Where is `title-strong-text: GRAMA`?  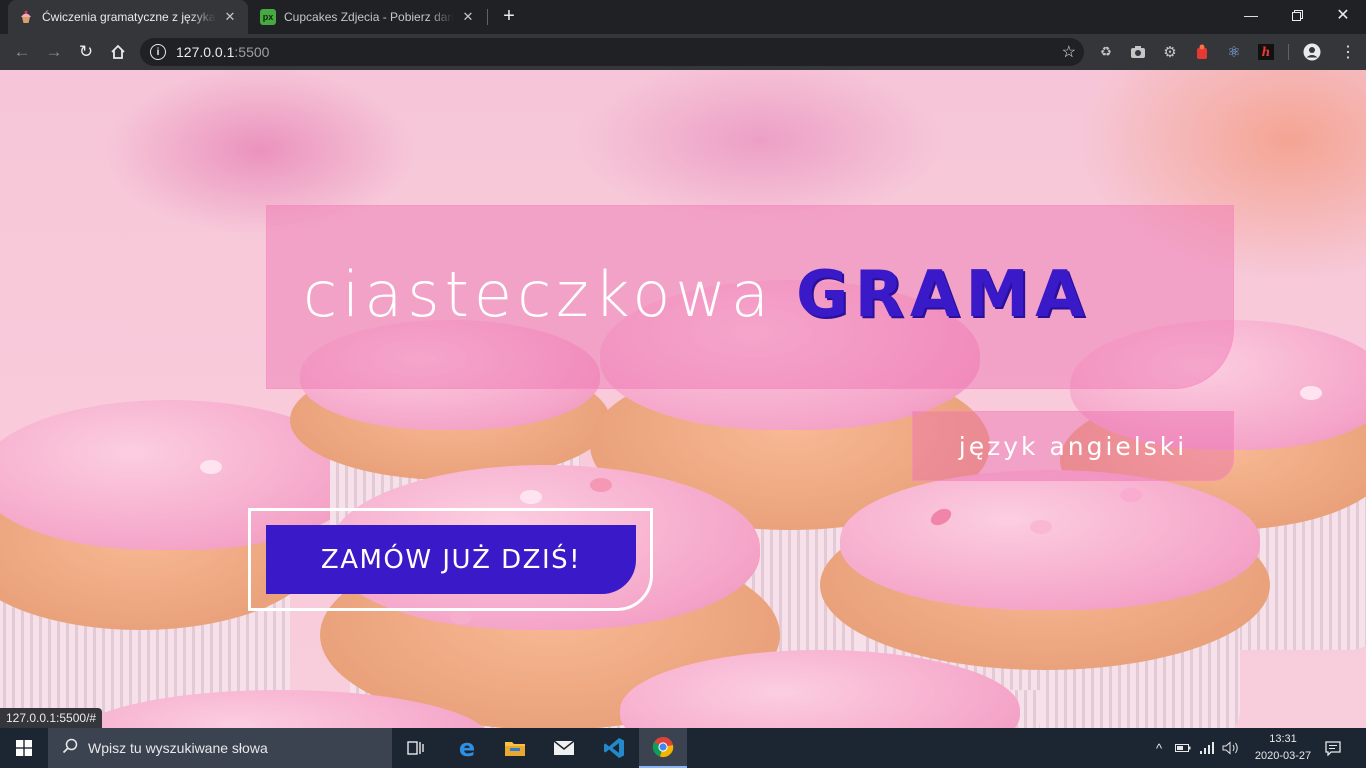
title-strong-text: GRAMA is located at coordinates (943, 295).